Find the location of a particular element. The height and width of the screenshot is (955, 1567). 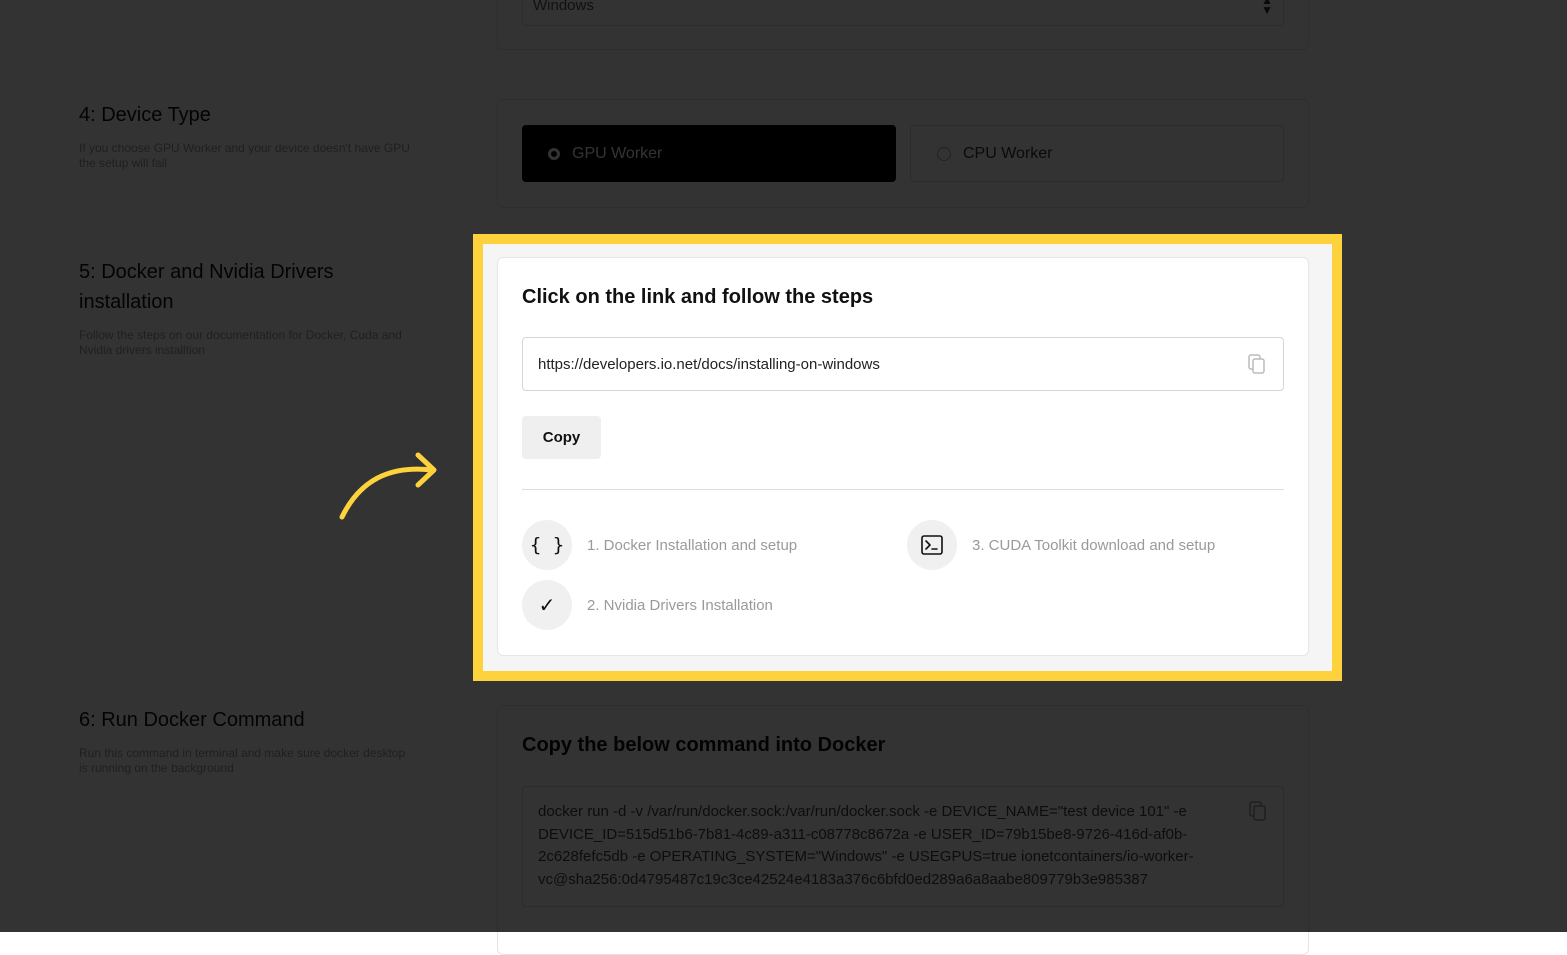

cpu-worker-option: CPU Worker is located at coordinates (1097, 153).